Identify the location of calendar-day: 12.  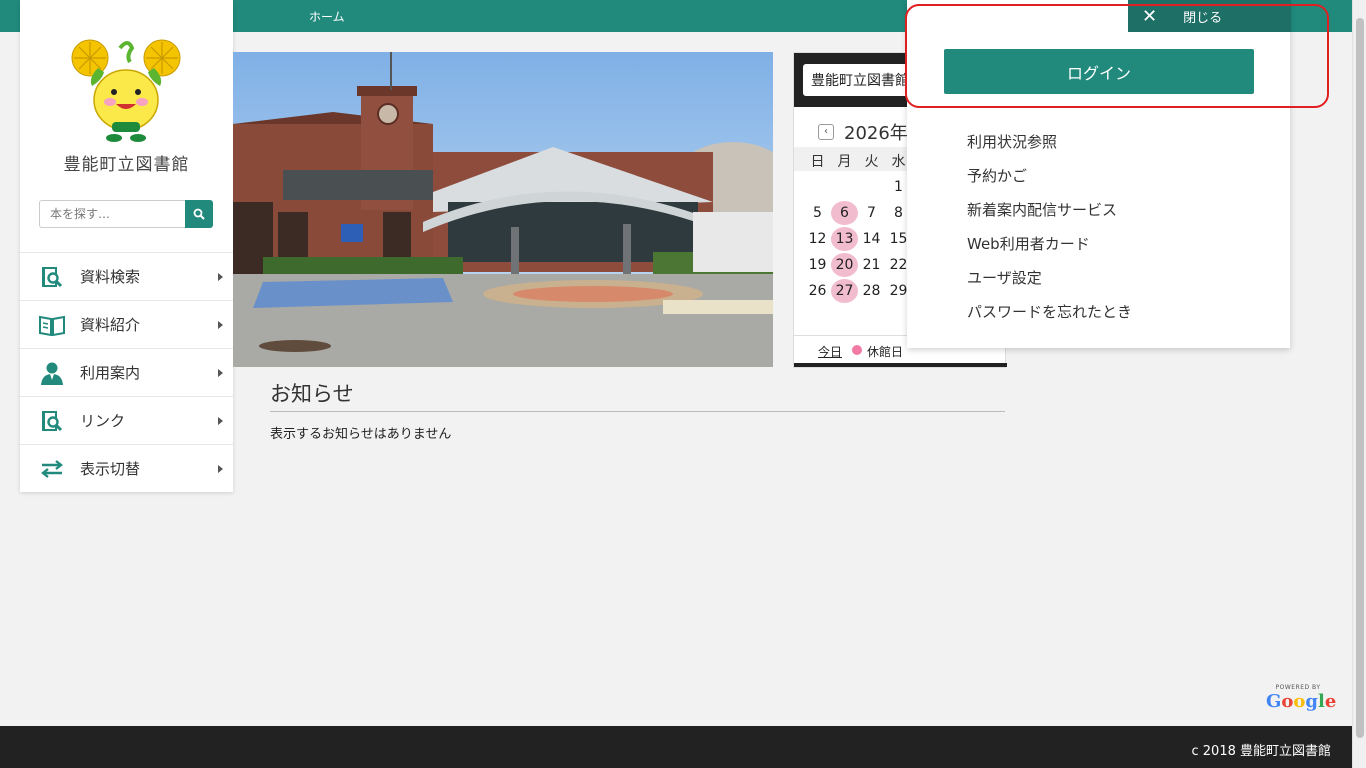
(817, 239).